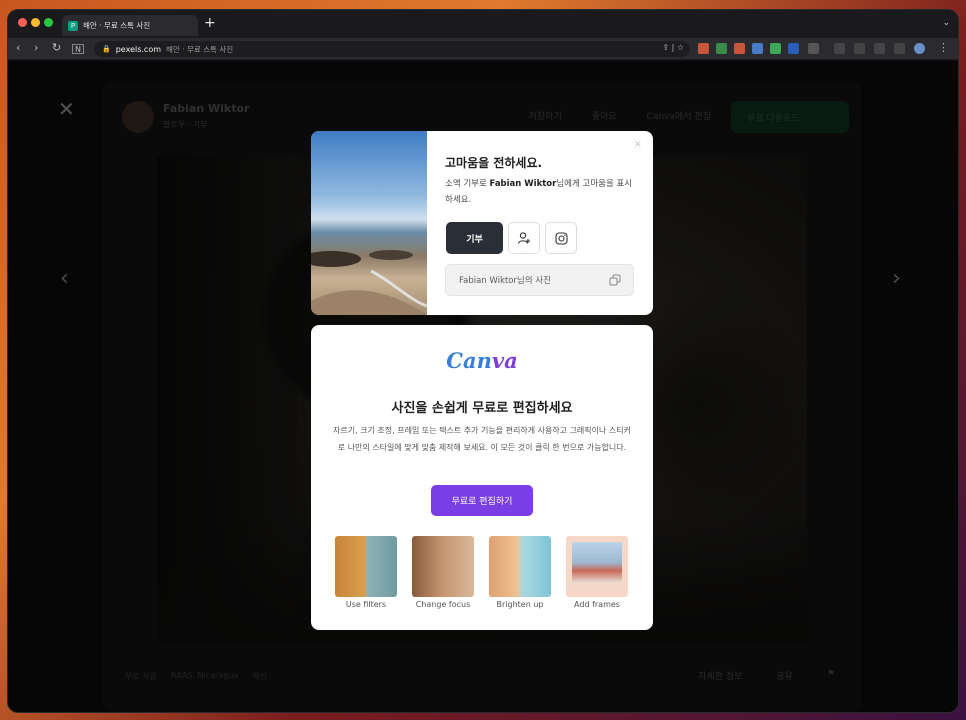 The height and width of the screenshot is (720, 966). What do you see at coordinates (524, 238) in the screenshot?
I see `follow-user-icon` at bounding box center [524, 238].